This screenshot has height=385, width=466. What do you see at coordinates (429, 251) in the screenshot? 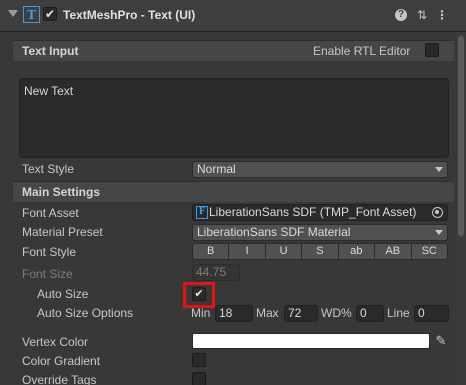
I see `smallcaps-button: SC` at bounding box center [429, 251].